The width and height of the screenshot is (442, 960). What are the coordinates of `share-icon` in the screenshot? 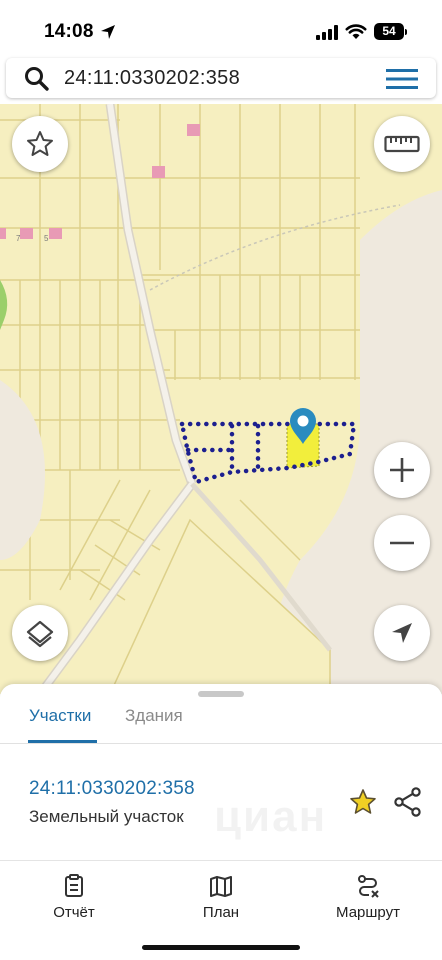 It's located at (408, 802).